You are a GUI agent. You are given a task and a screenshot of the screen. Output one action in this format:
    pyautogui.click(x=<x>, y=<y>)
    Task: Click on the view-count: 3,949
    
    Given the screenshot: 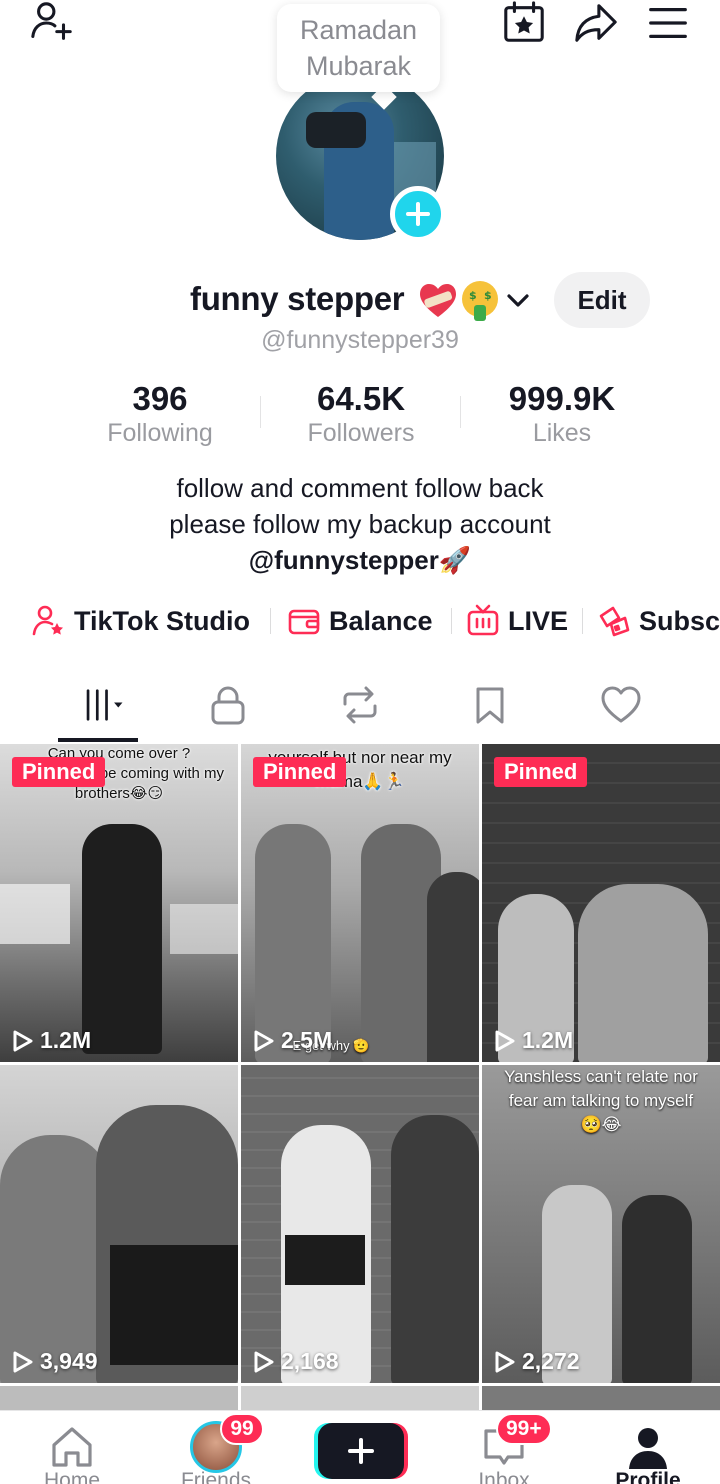 What is the action you would take?
    pyautogui.click(x=55, y=1361)
    